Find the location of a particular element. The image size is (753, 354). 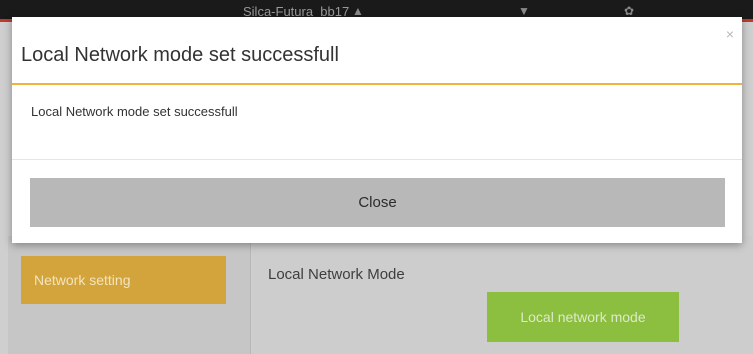

gear-icon: ✿ is located at coordinates (631, 11).